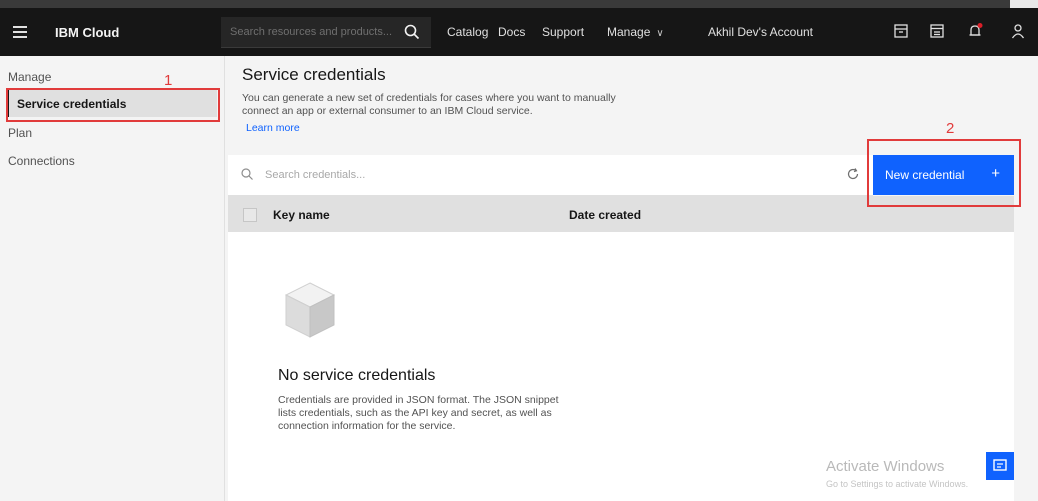 This screenshot has width=1038, height=501. Describe the element at coordinates (314, 74) in the screenshot. I see `page-title: Service credentials` at that location.